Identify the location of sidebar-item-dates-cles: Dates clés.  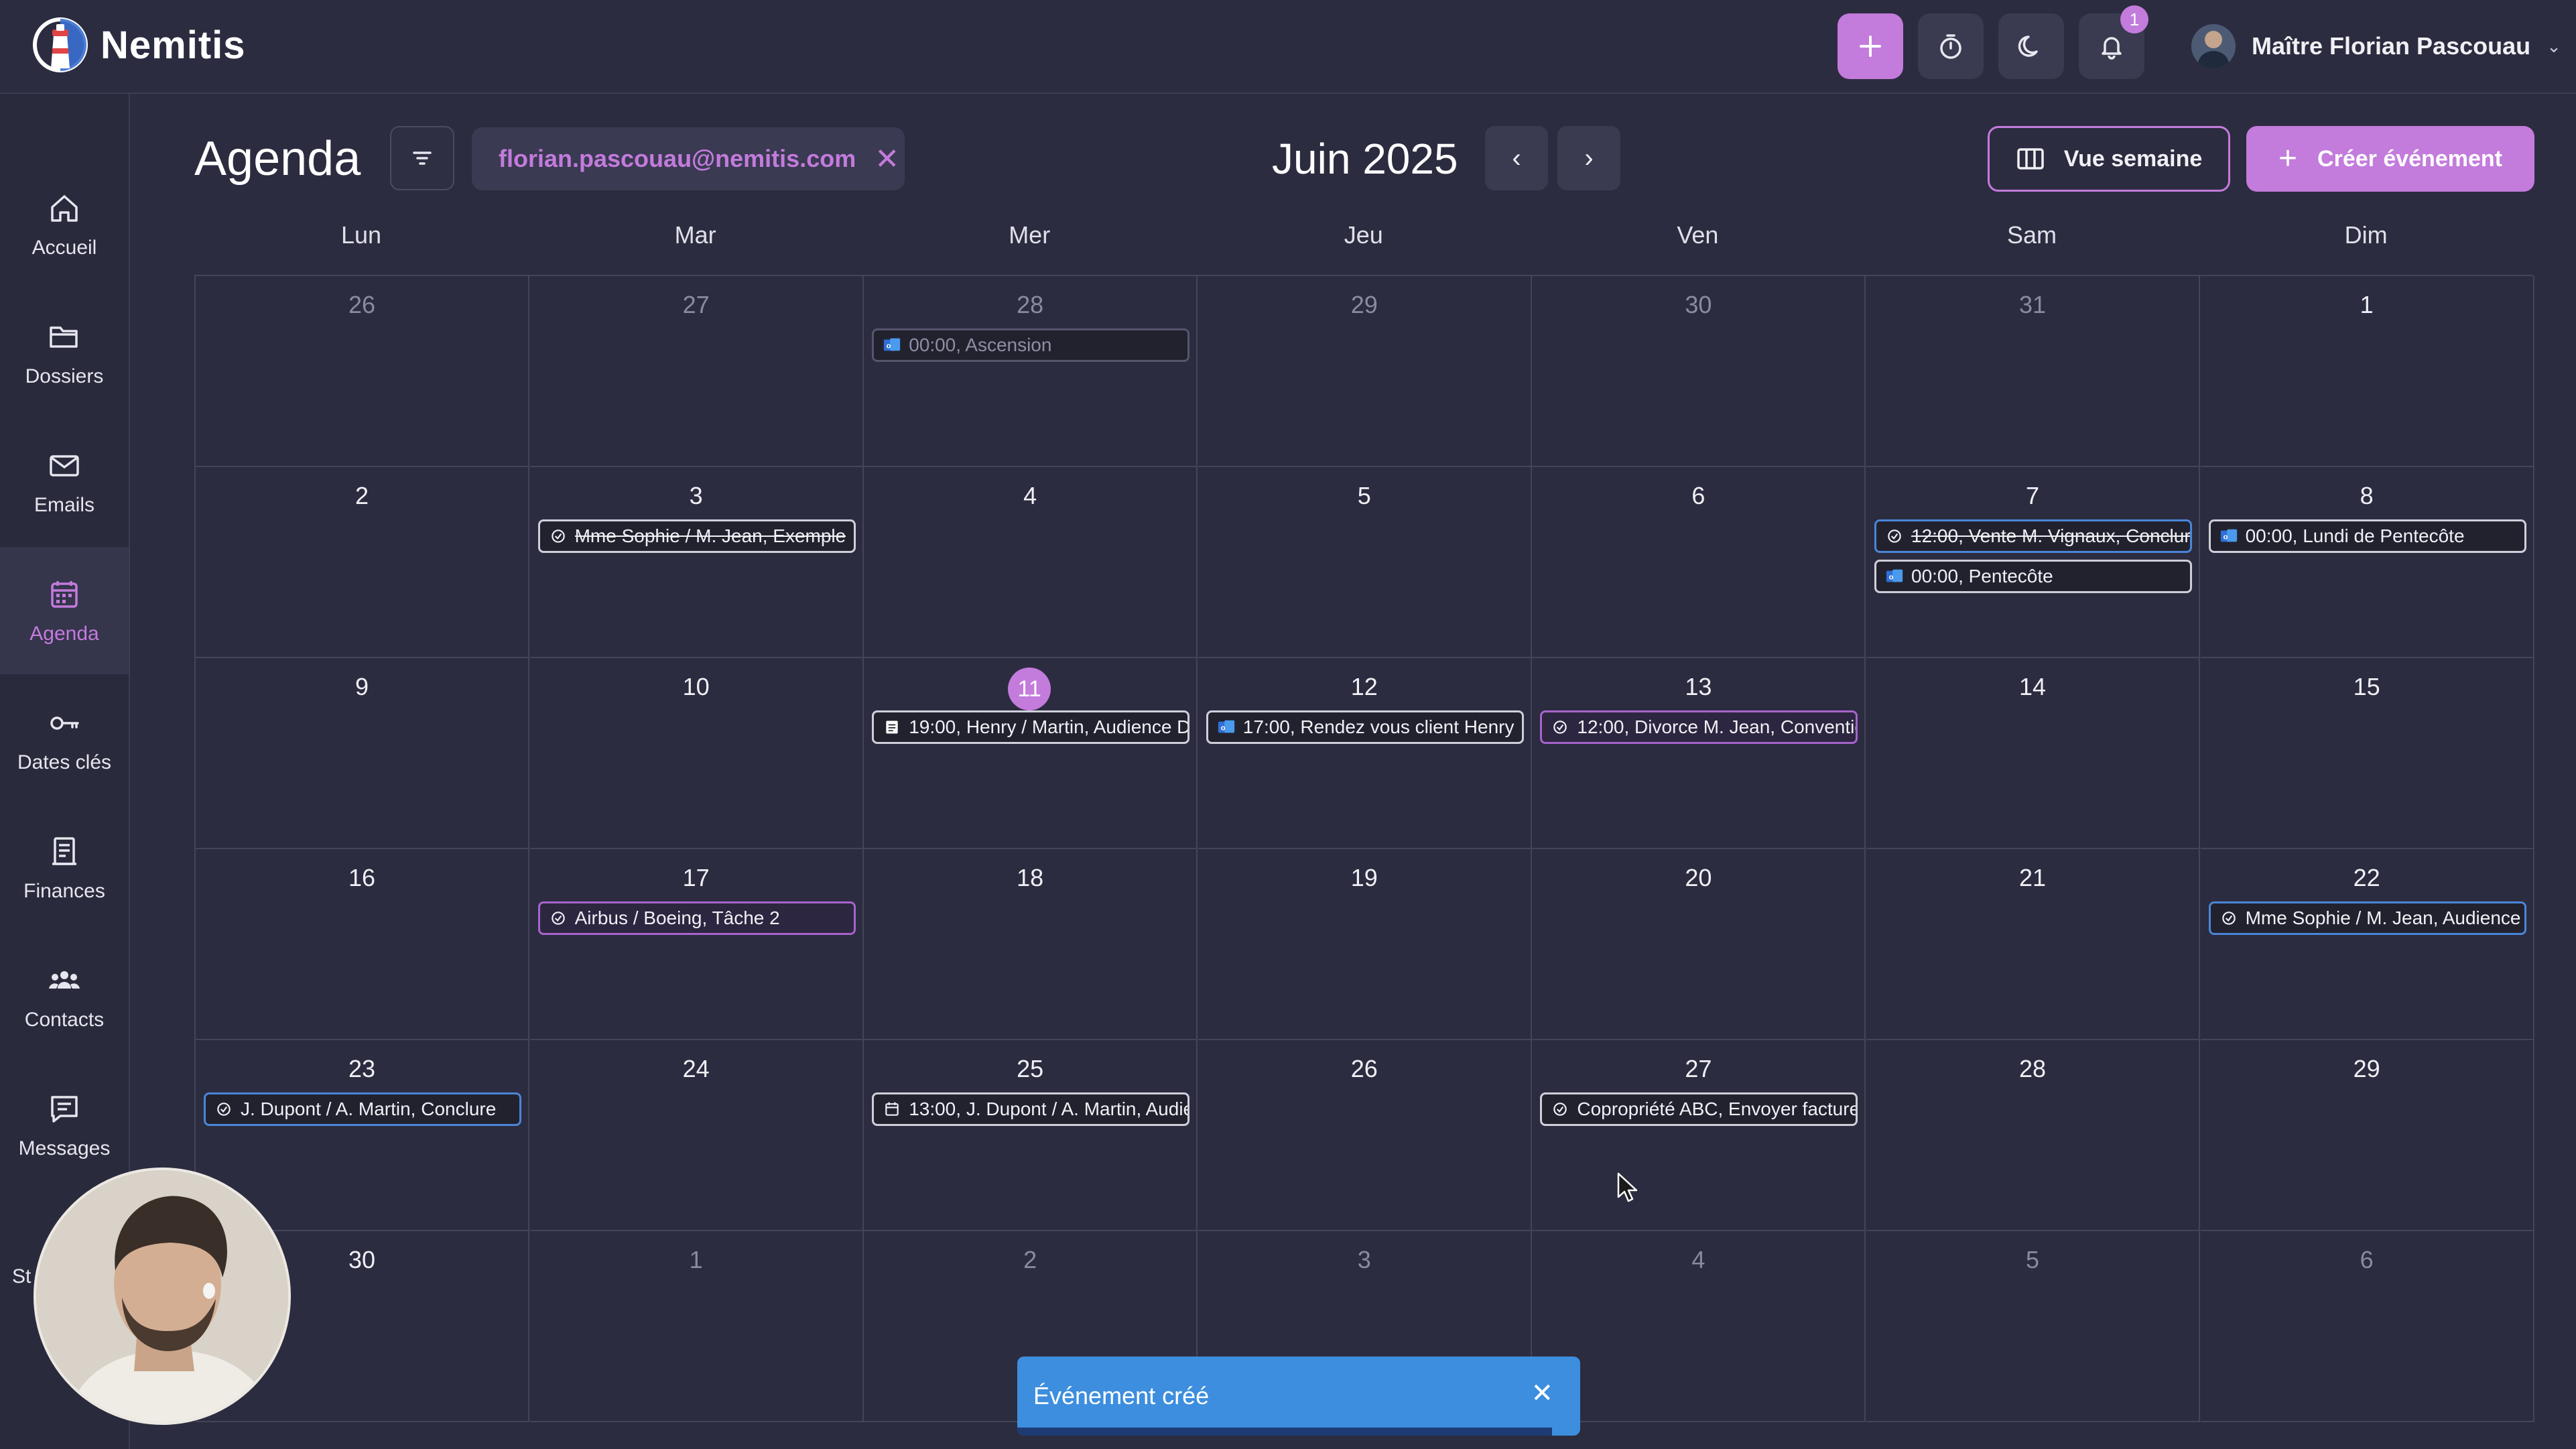
(64, 739).